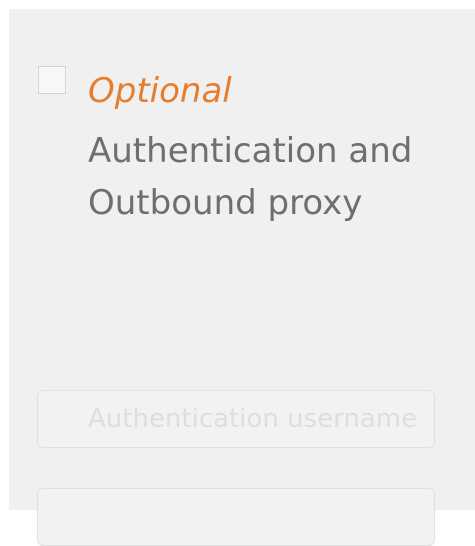 The width and height of the screenshot is (475, 546). I want to click on authentication-second-field, so click(236, 517).